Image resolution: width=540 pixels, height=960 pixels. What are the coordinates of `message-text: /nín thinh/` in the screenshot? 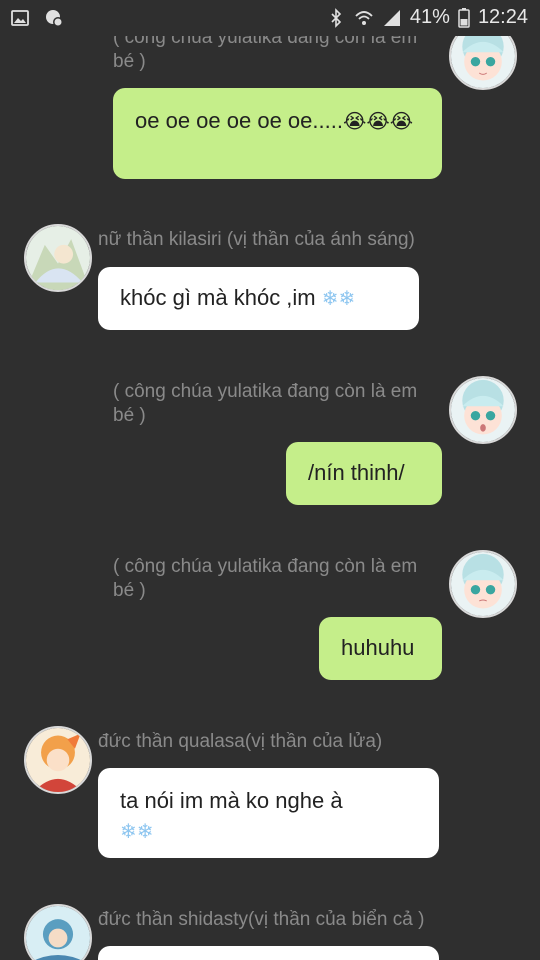 It's located at (356, 472).